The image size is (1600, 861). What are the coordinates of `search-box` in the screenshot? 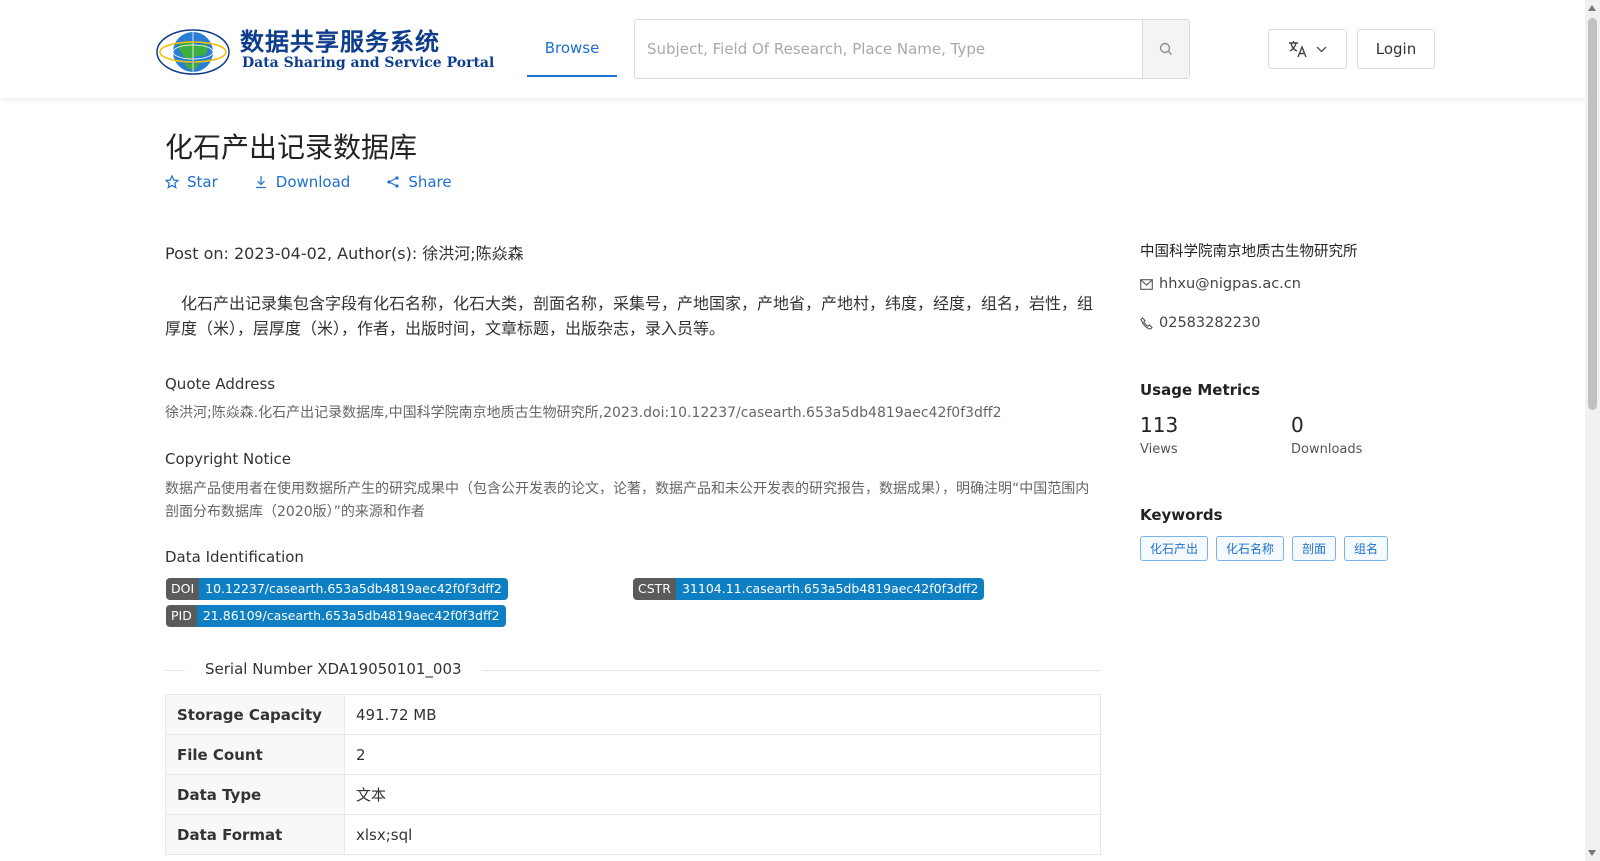 It's located at (912, 49).